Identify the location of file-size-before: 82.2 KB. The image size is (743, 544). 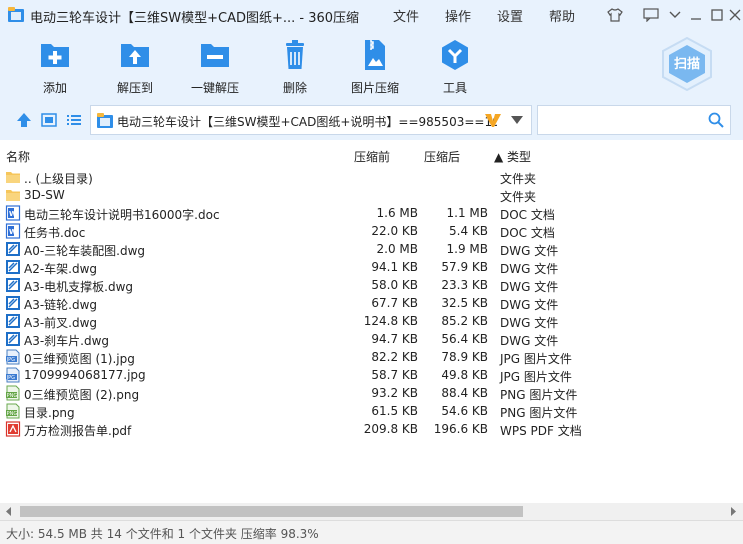
(394, 357).